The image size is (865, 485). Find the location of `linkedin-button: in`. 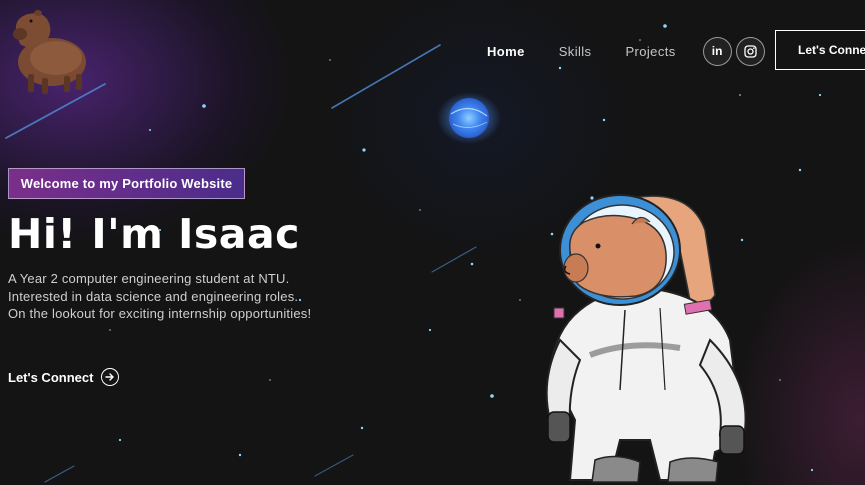

linkedin-button: in is located at coordinates (717, 51).